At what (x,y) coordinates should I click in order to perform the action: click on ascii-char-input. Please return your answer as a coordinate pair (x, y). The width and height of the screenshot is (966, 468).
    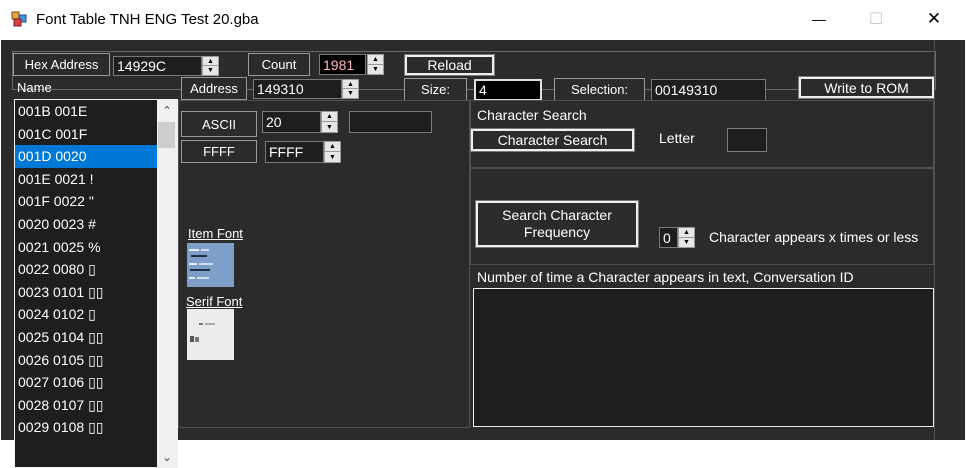
    Looking at the image, I should click on (390, 122).